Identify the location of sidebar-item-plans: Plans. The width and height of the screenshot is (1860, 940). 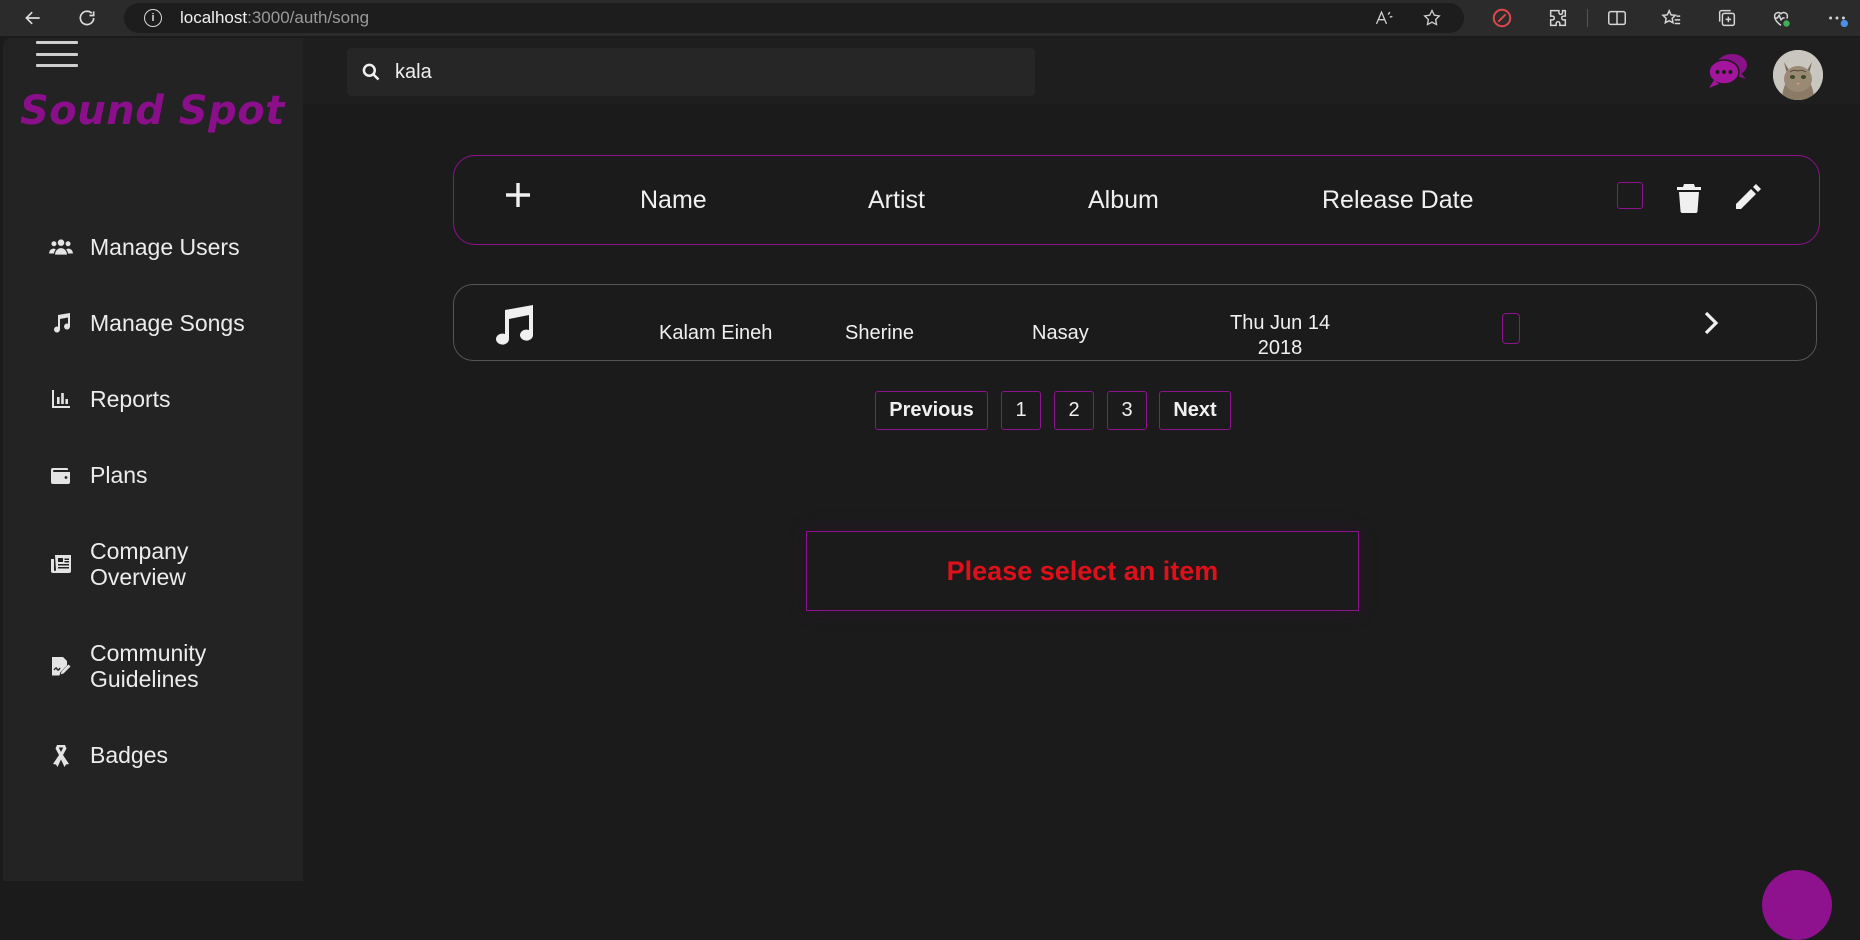
(98, 475).